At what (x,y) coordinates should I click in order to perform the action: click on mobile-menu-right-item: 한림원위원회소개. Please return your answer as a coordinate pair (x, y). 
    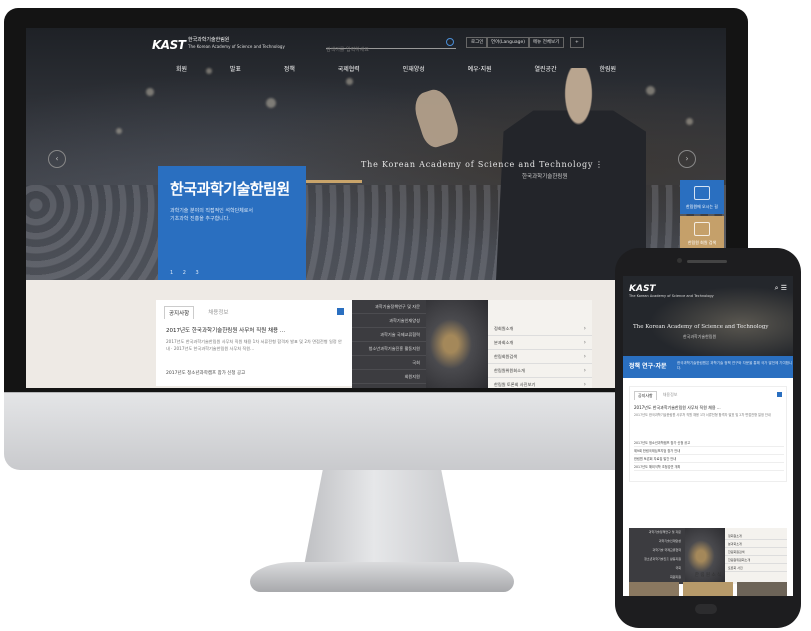
    Looking at the image, I should click on (756, 560).